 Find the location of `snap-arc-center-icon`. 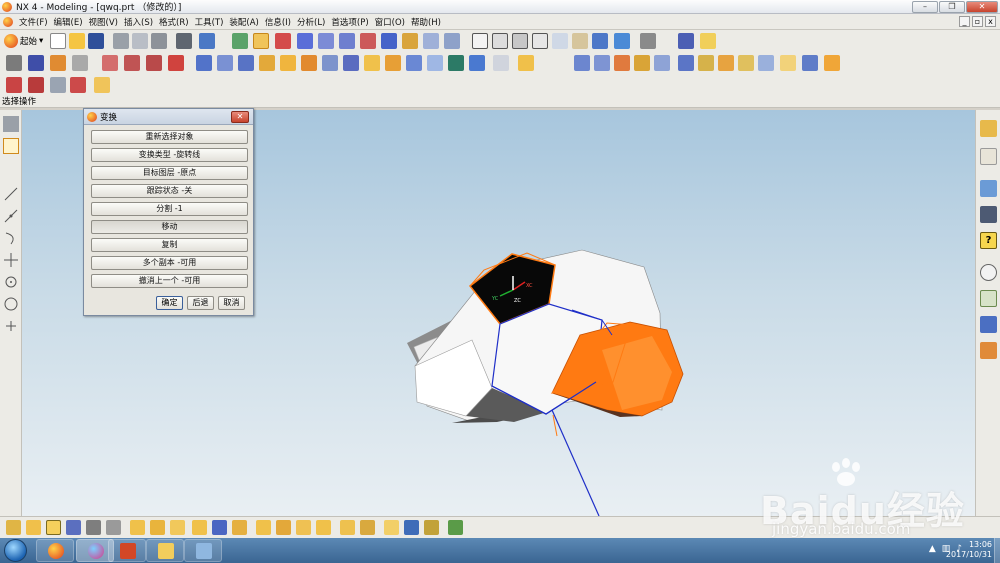

snap-arc-center-icon is located at coordinates (199, 527).